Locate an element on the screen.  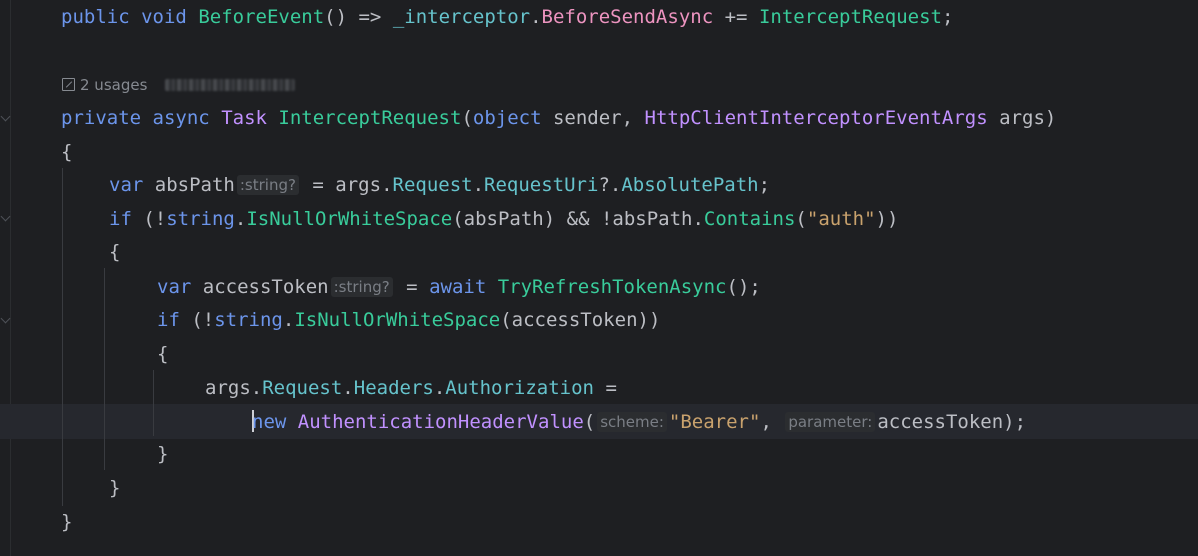
keyword-await: await is located at coordinates (458, 287).